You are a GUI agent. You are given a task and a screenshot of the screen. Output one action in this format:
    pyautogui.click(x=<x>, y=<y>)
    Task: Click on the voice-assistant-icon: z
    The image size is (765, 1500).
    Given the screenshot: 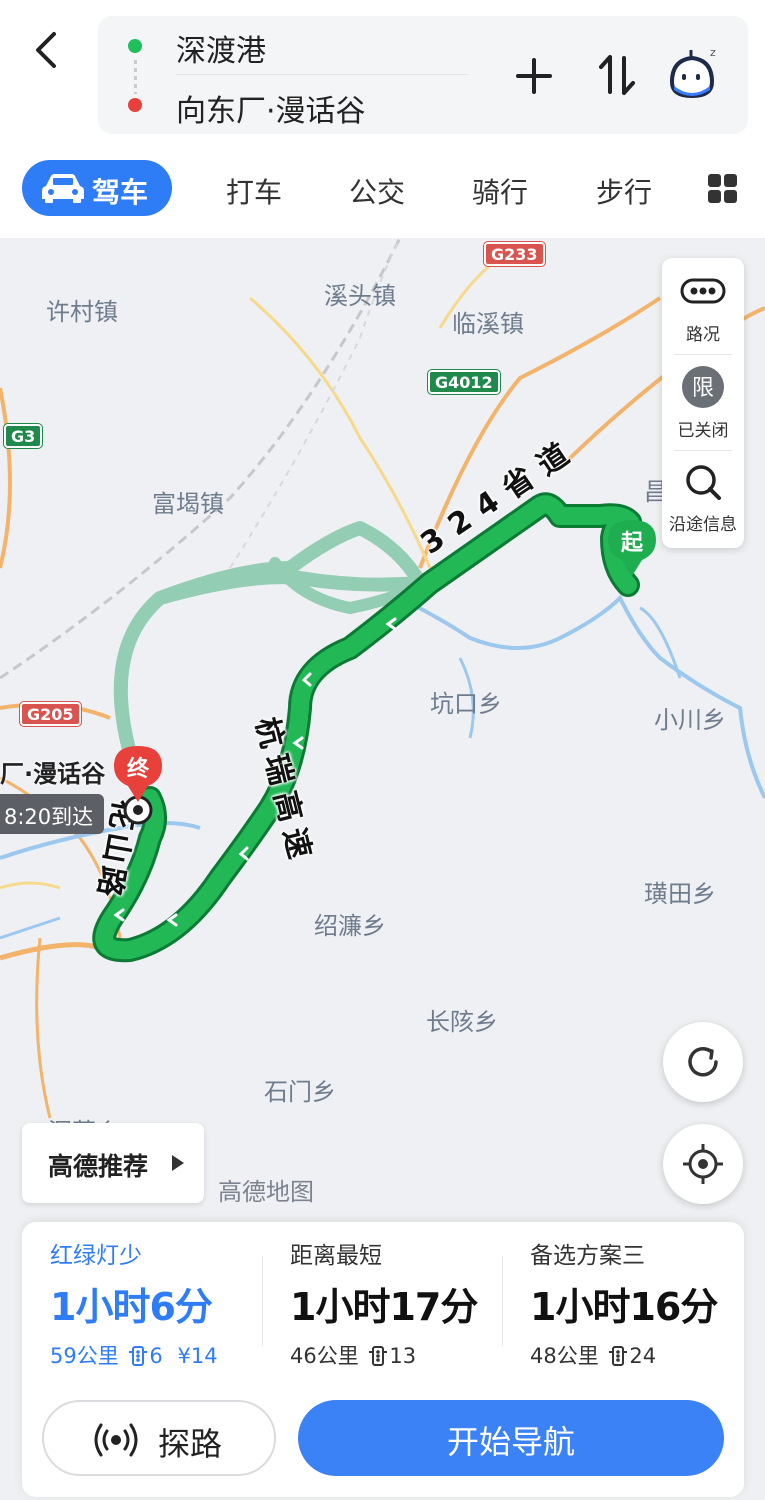 What is the action you would take?
    pyautogui.click(x=692, y=74)
    